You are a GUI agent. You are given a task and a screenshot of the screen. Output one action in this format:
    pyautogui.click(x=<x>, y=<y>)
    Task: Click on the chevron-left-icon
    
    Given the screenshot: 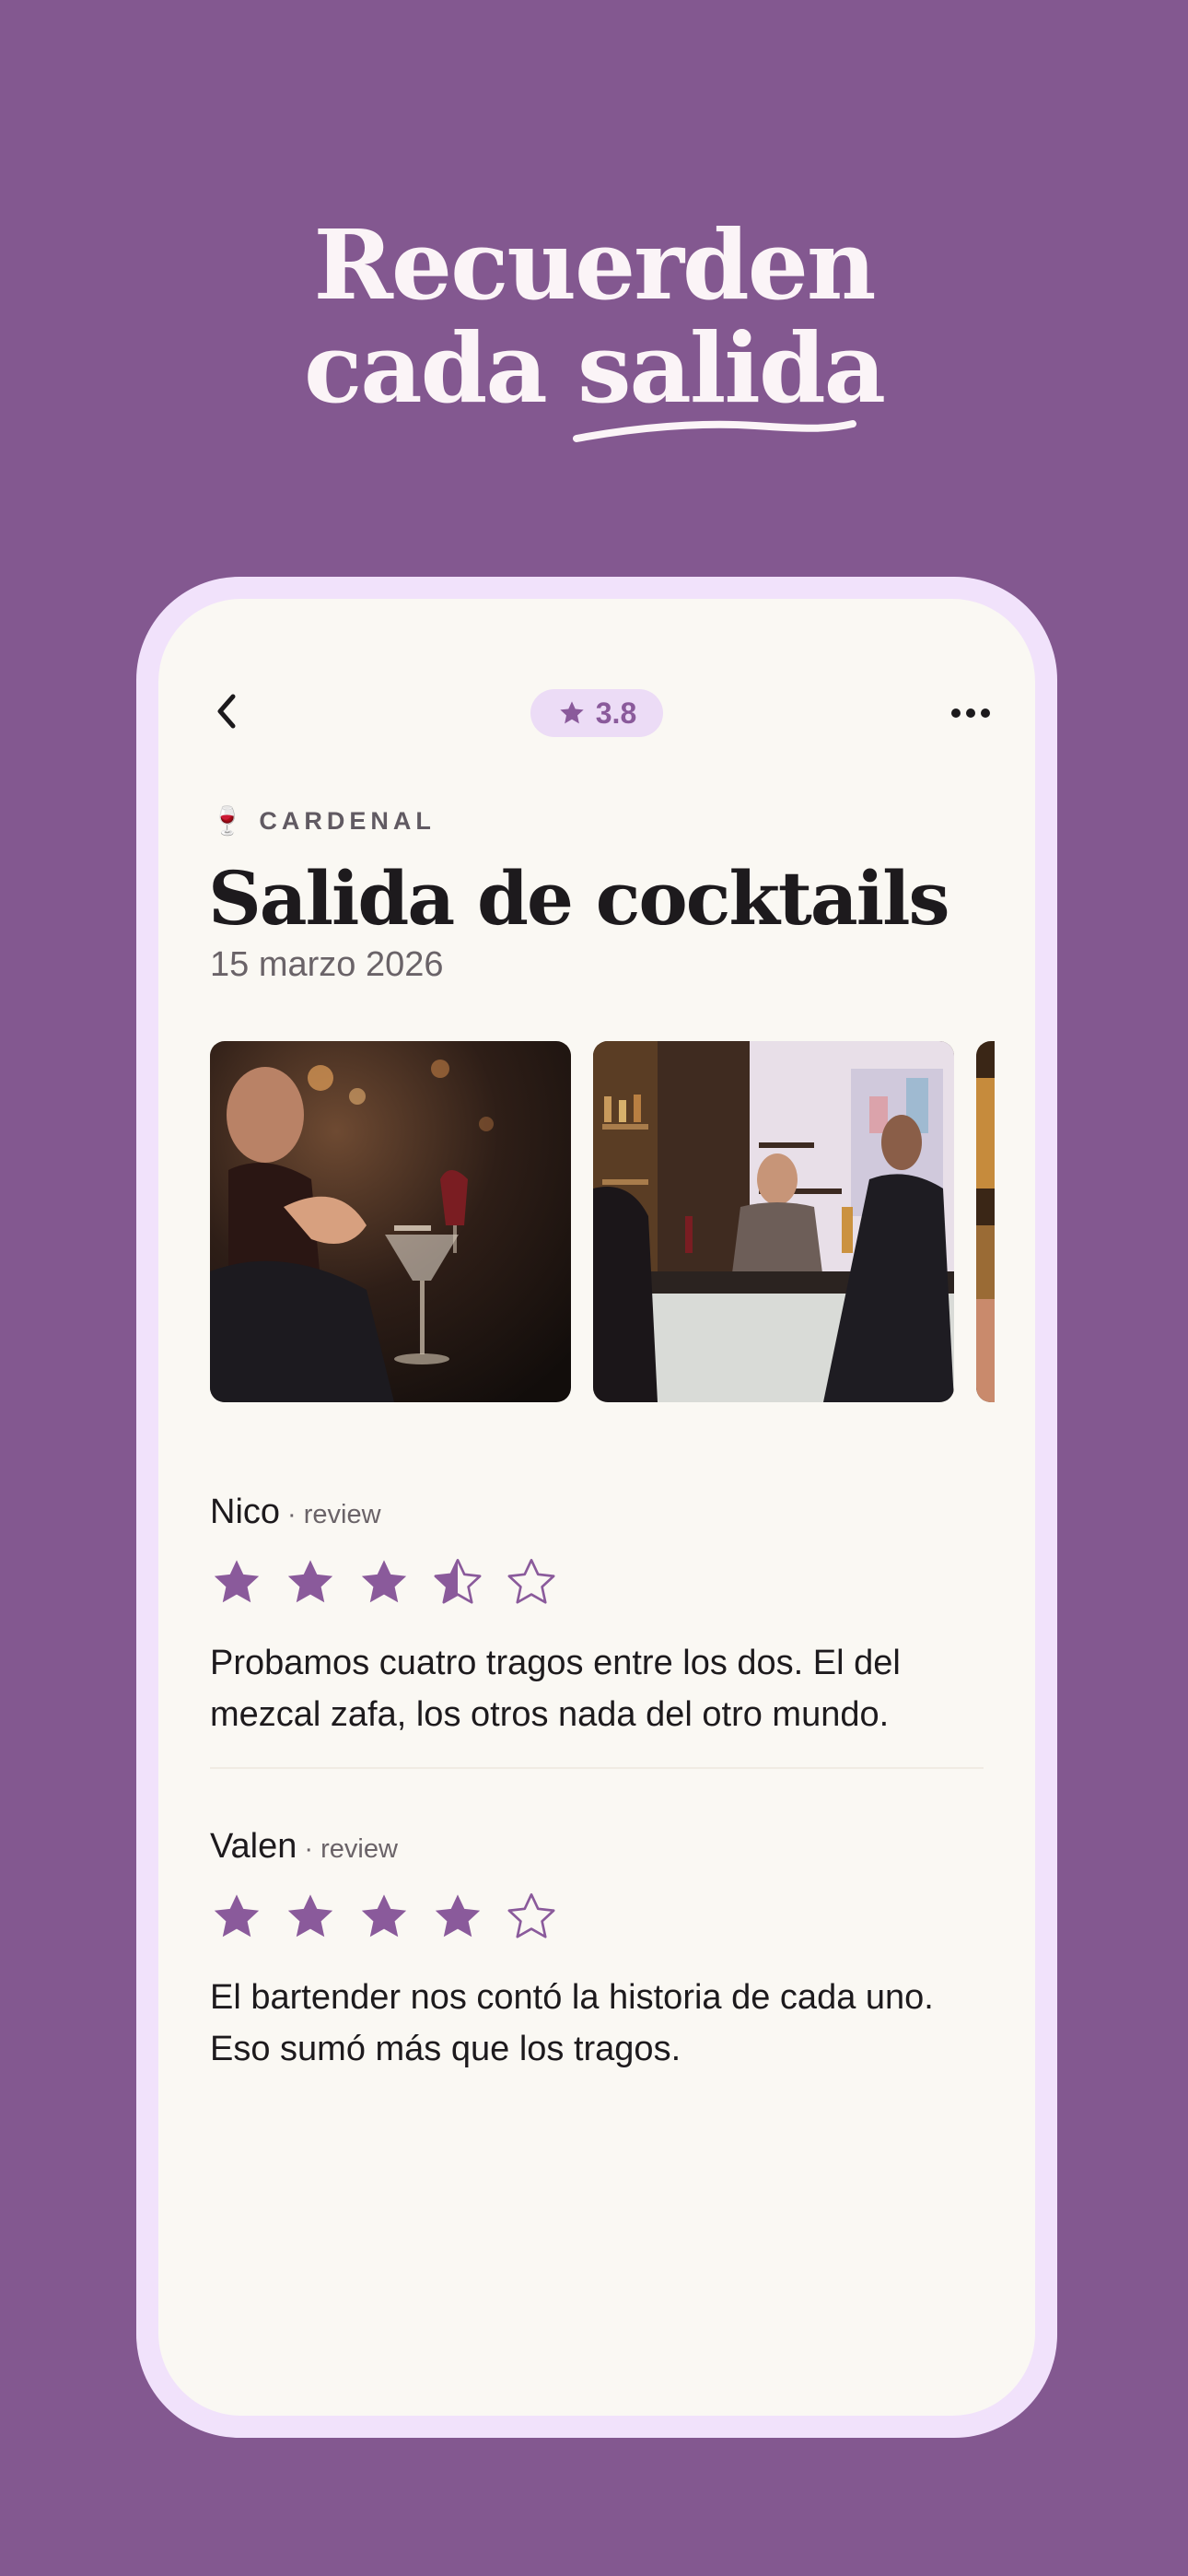 What is the action you would take?
    pyautogui.click(x=226, y=711)
    